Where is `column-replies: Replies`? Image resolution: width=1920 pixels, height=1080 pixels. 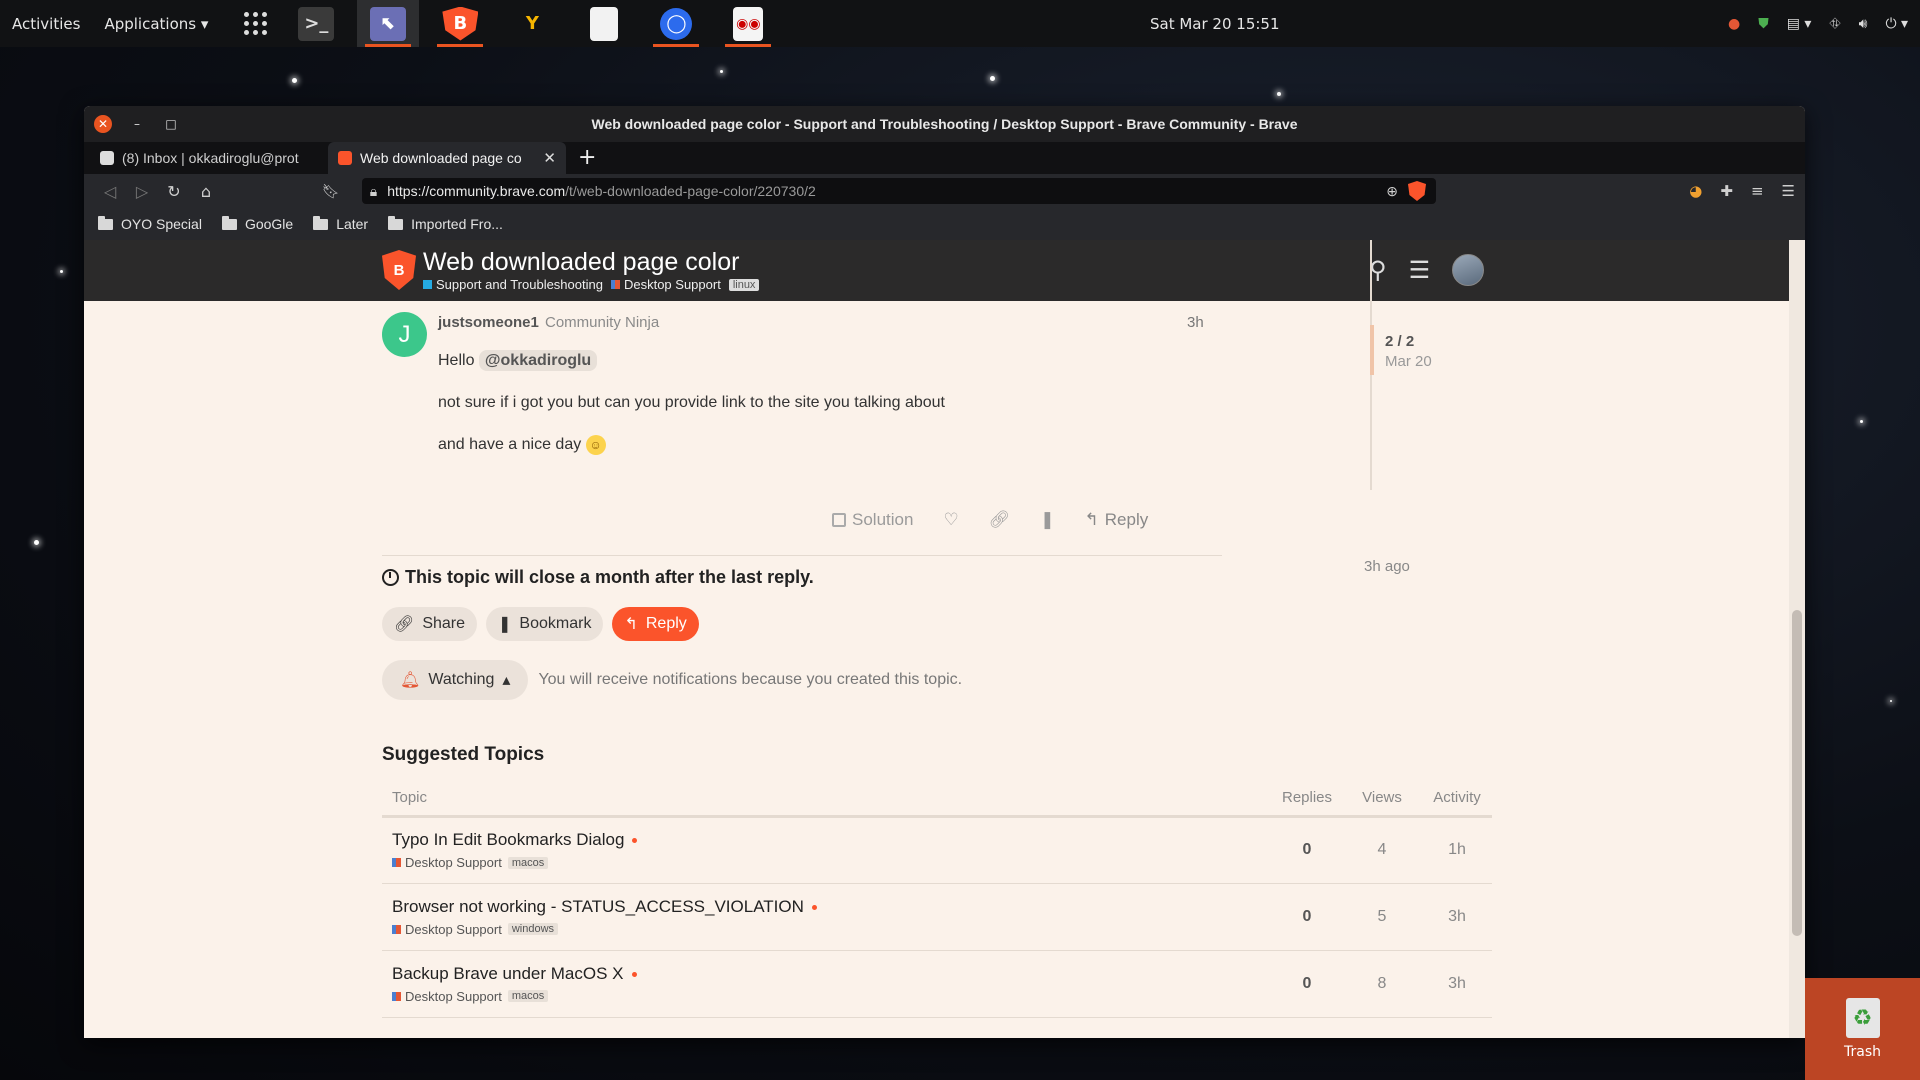
column-replies: Replies is located at coordinates (1307, 799).